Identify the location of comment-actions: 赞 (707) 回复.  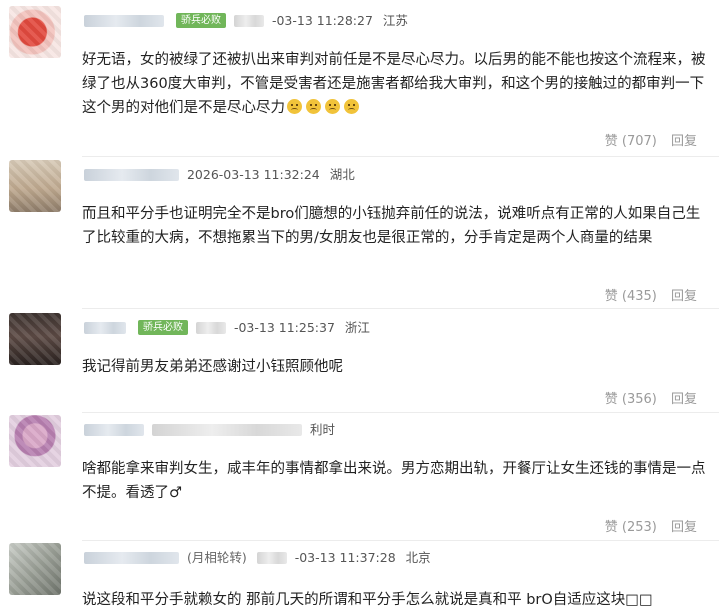
(651, 139).